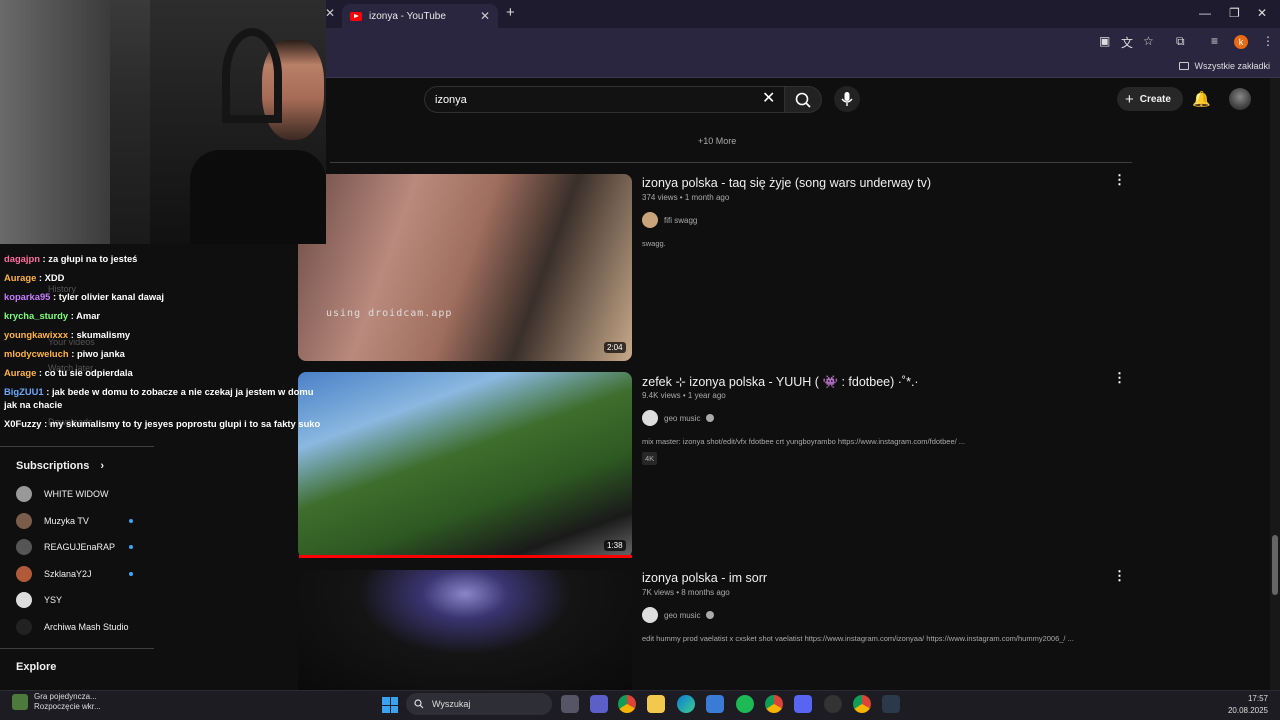 Image resolution: width=1280 pixels, height=720 pixels. Describe the element at coordinates (745, 704) in the screenshot. I see `spotify-icon` at that location.